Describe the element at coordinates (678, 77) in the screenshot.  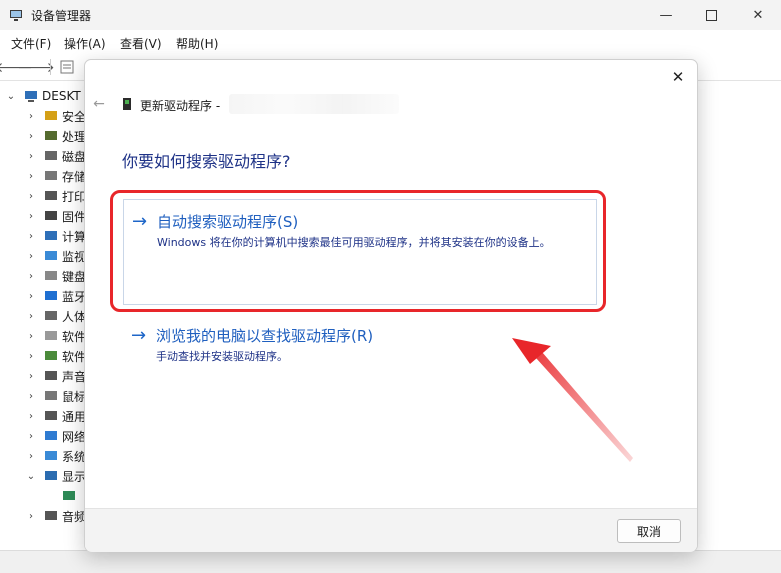
I see `dialog-close-icon: ✕` at that location.